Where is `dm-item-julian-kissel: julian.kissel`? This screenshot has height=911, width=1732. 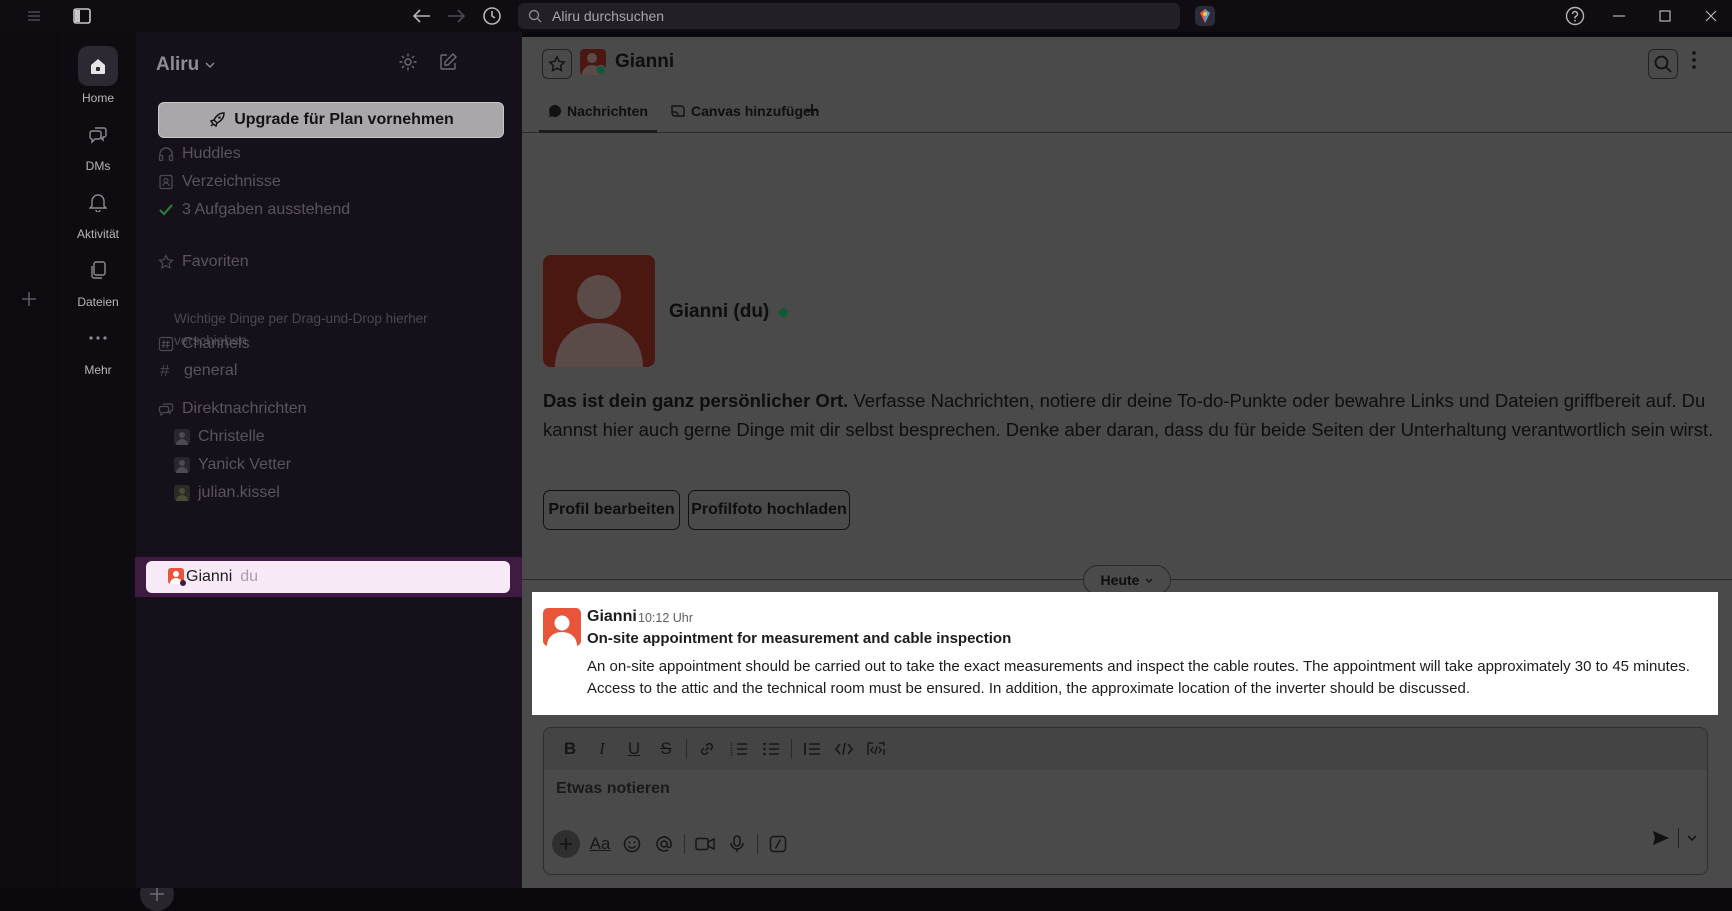 dm-item-julian-kissel: julian.kissel is located at coordinates (227, 493).